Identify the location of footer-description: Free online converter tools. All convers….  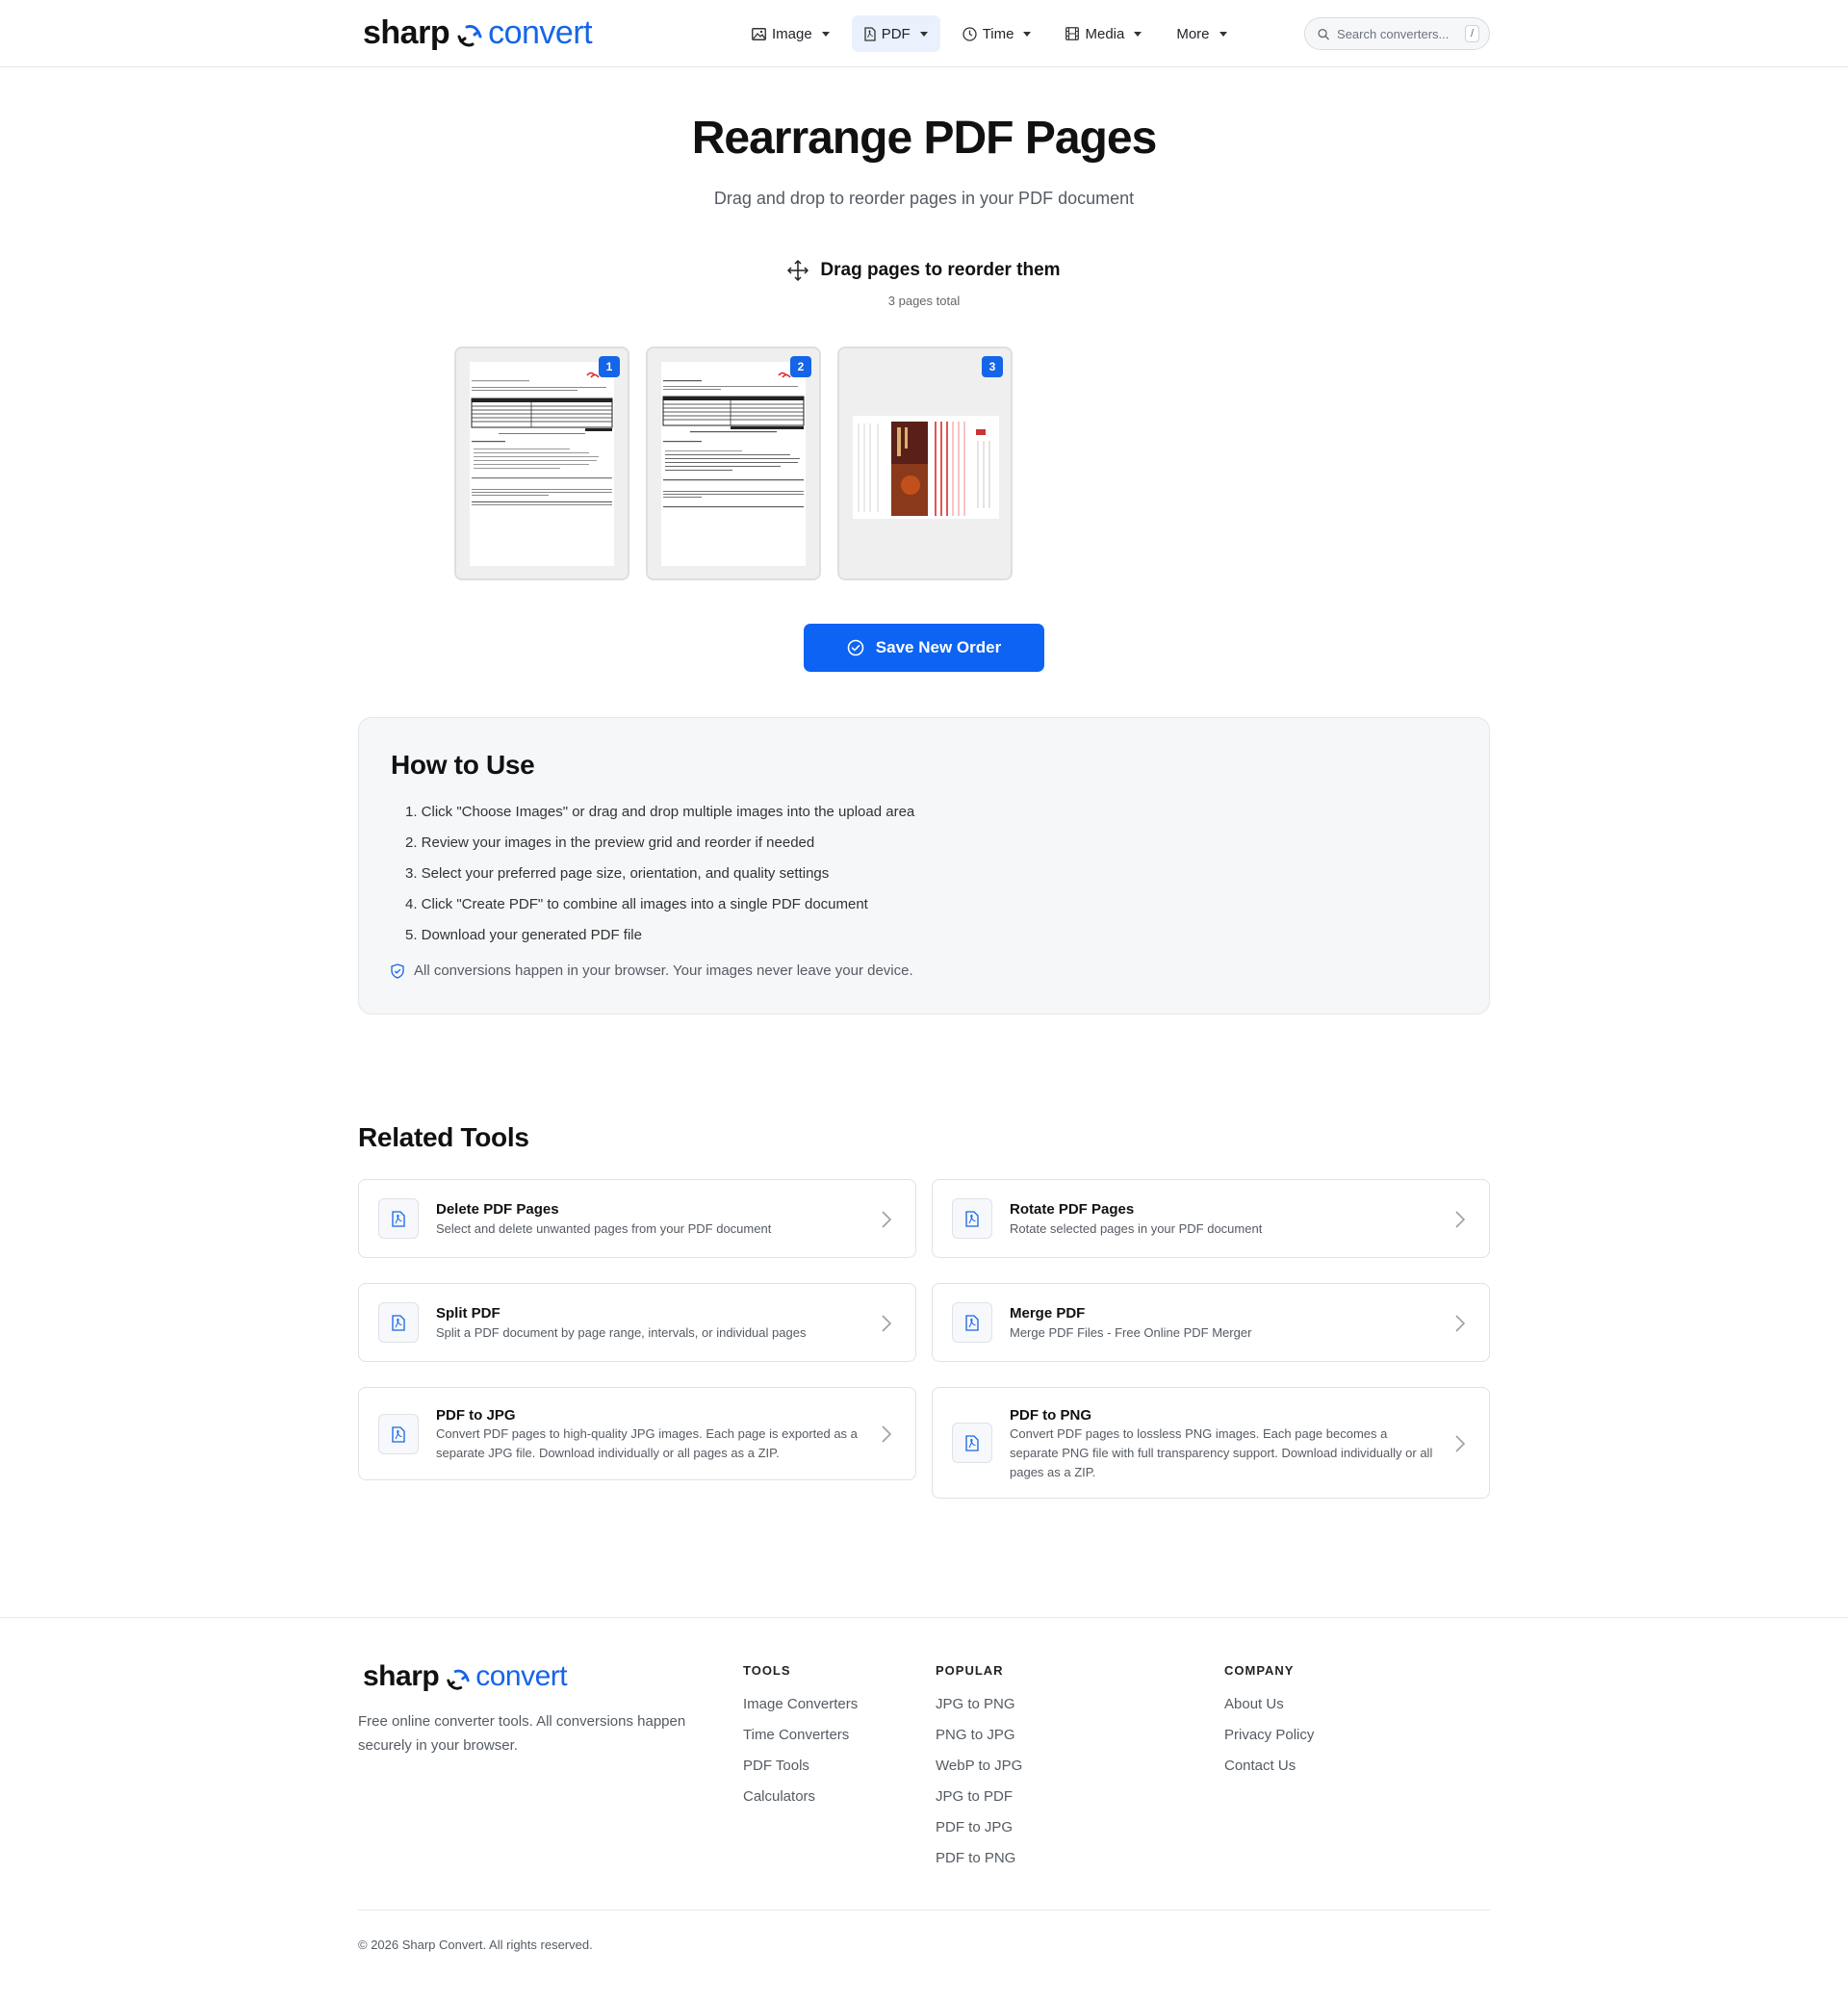
(522, 1733).